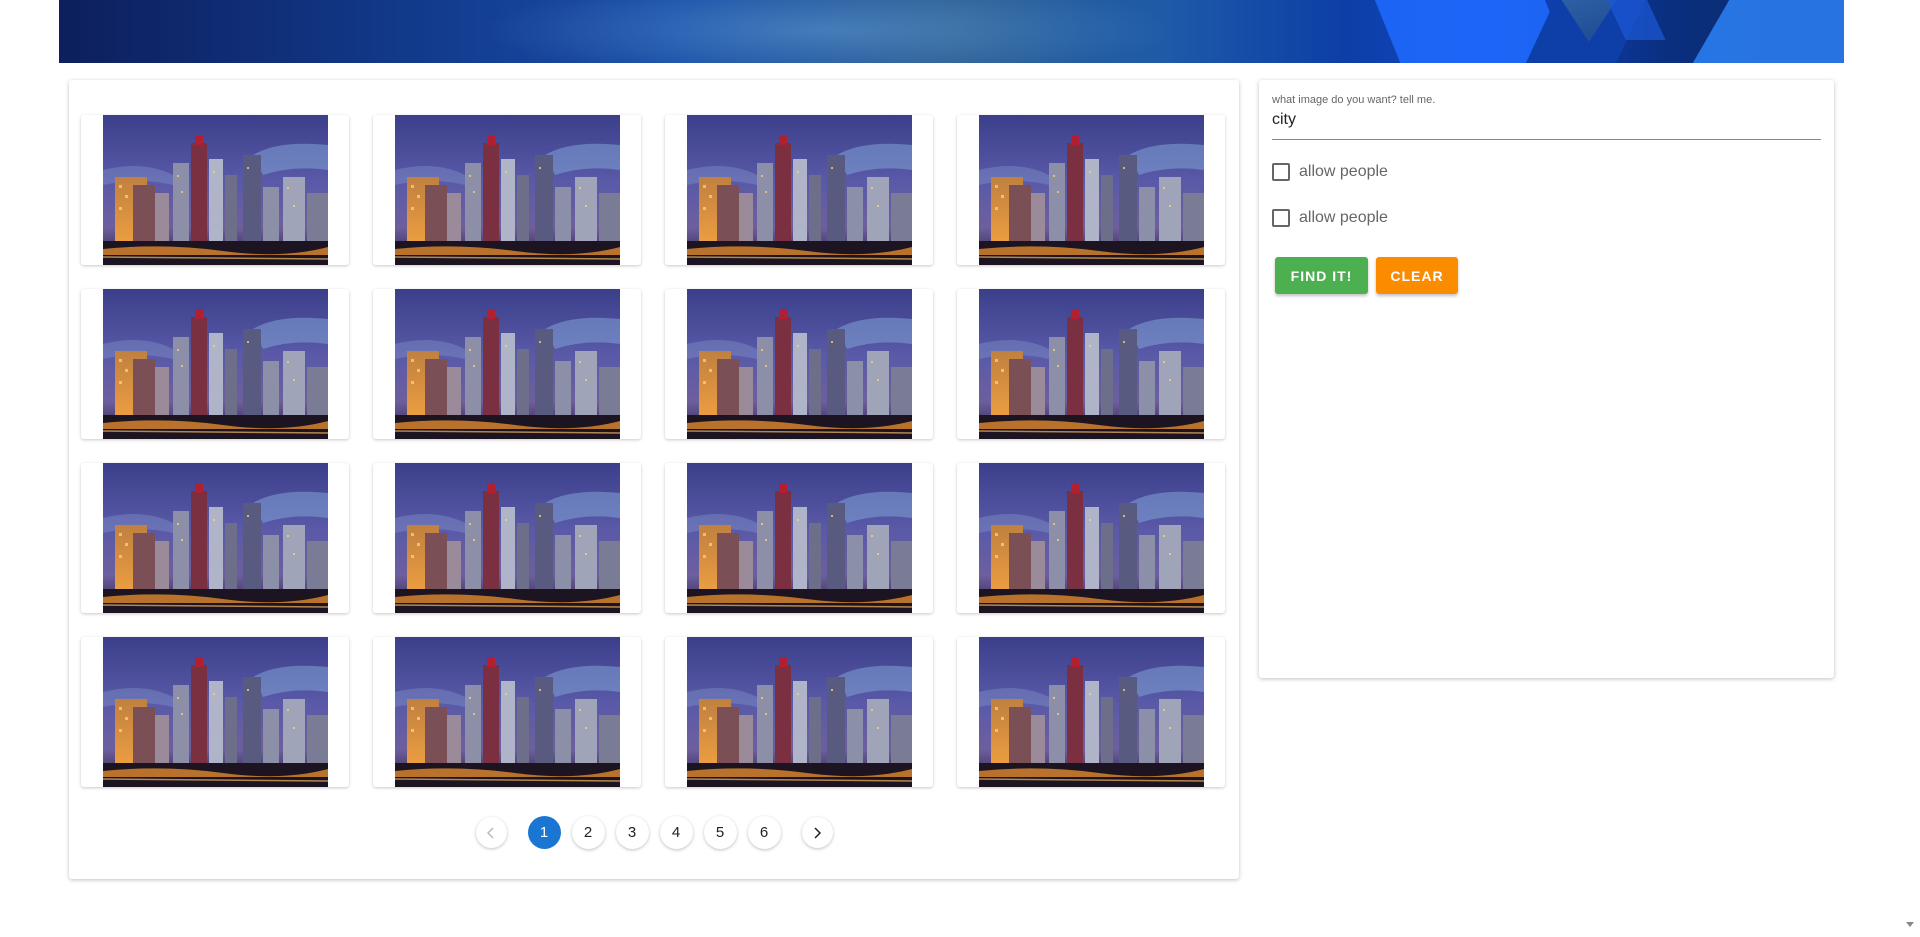  What do you see at coordinates (764, 832) in the screenshot?
I see `page-button-6: 6` at bounding box center [764, 832].